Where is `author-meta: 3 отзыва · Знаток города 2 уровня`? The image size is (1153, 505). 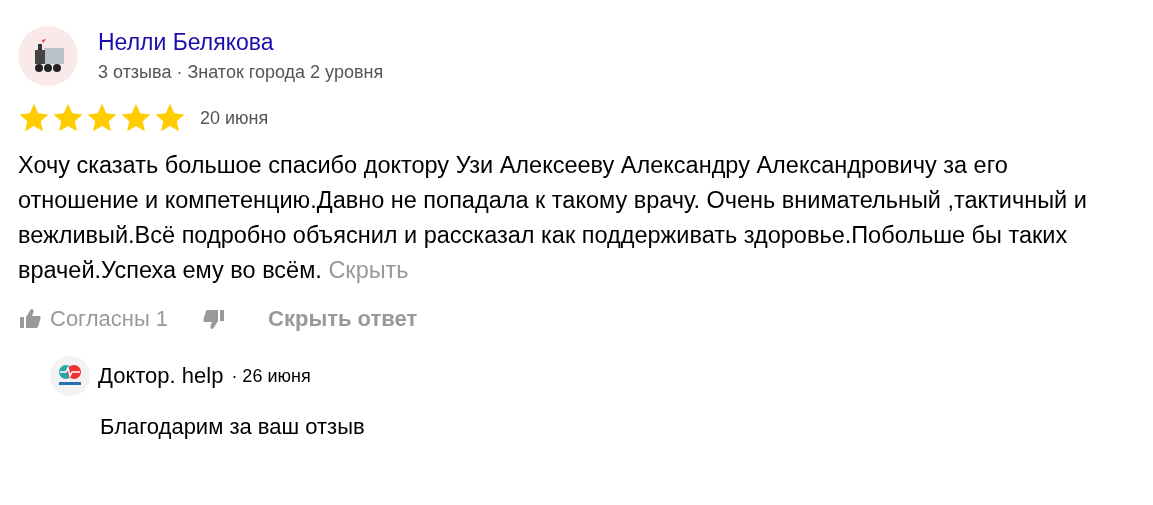 author-meta: 3 отзыва · Знаток города 2 уровня is located at coordinates (241, 72).